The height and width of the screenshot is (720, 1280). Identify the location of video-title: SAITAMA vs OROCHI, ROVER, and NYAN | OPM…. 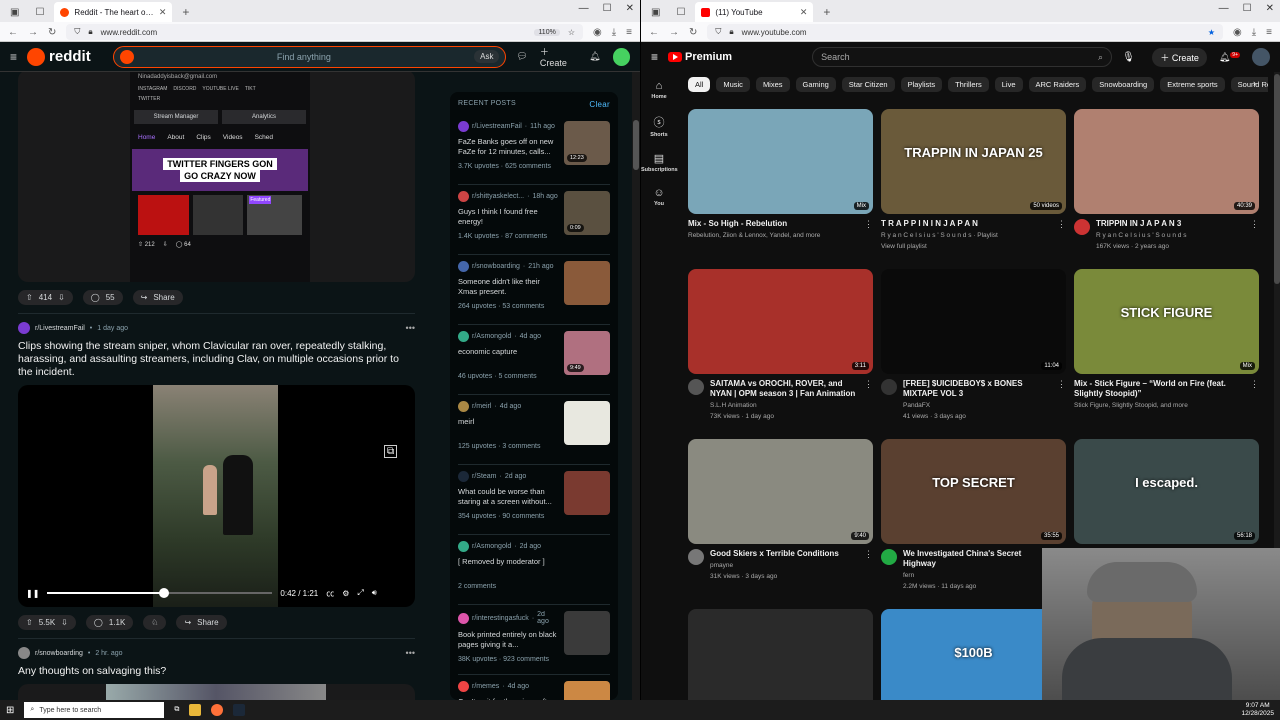
(784, 389).